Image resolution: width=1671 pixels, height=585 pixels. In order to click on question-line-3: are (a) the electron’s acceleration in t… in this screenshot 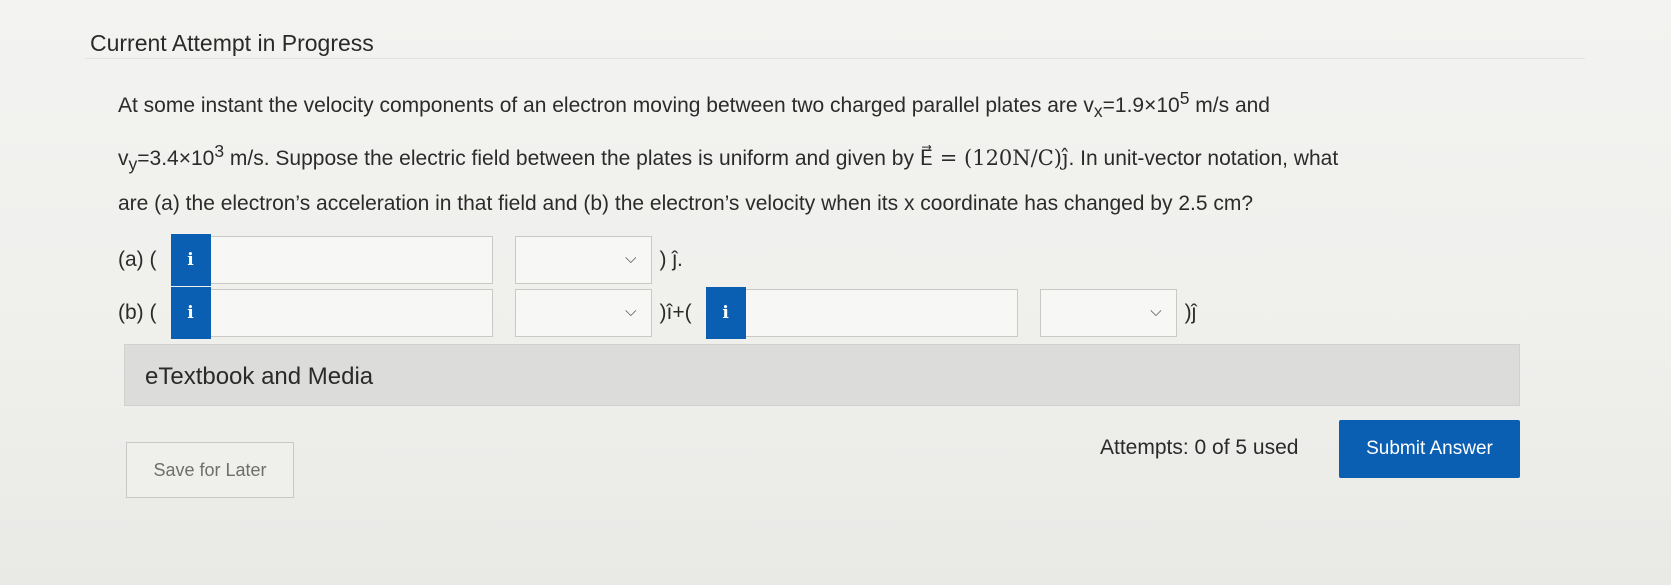, I will do `click(686, 204)`.